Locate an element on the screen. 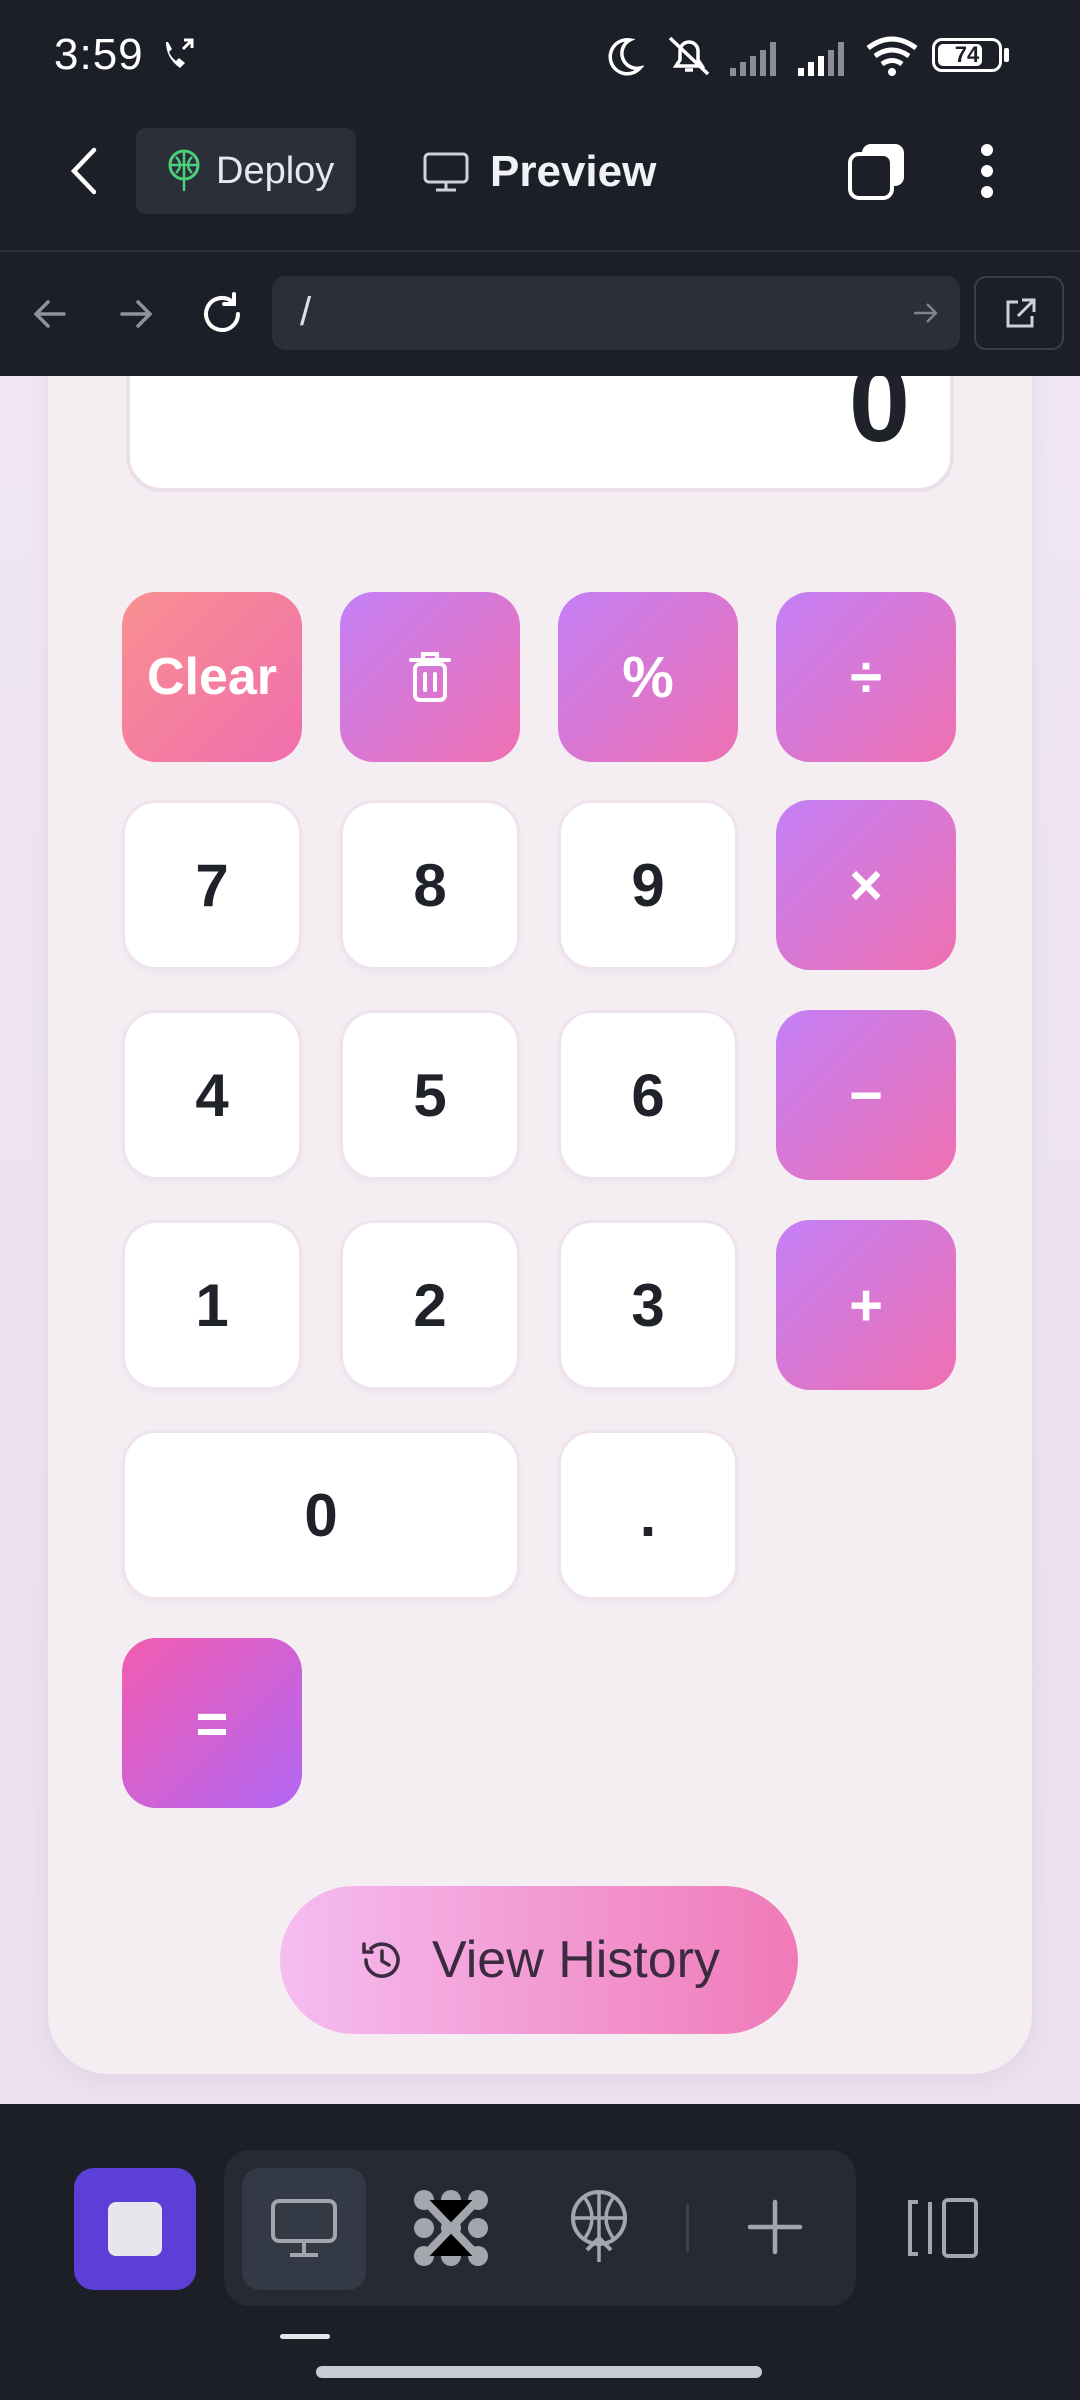 The image size is (1080, 2400). digit-3-button: 3 is located at coordinates (648, 1305).